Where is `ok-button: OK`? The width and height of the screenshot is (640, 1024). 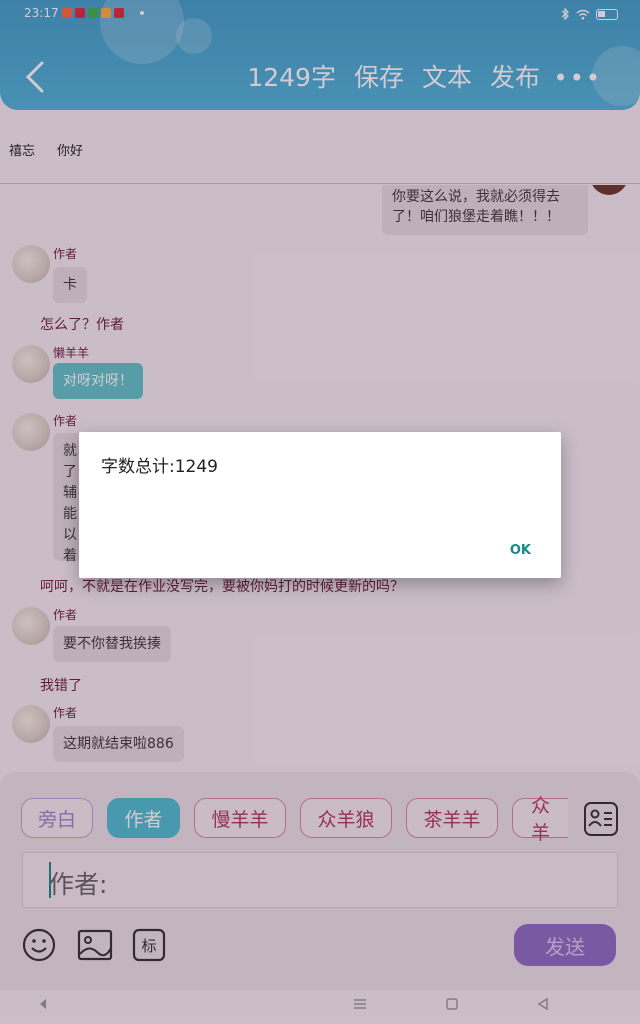
ok-button: OK is located at coordinates (520, 550).